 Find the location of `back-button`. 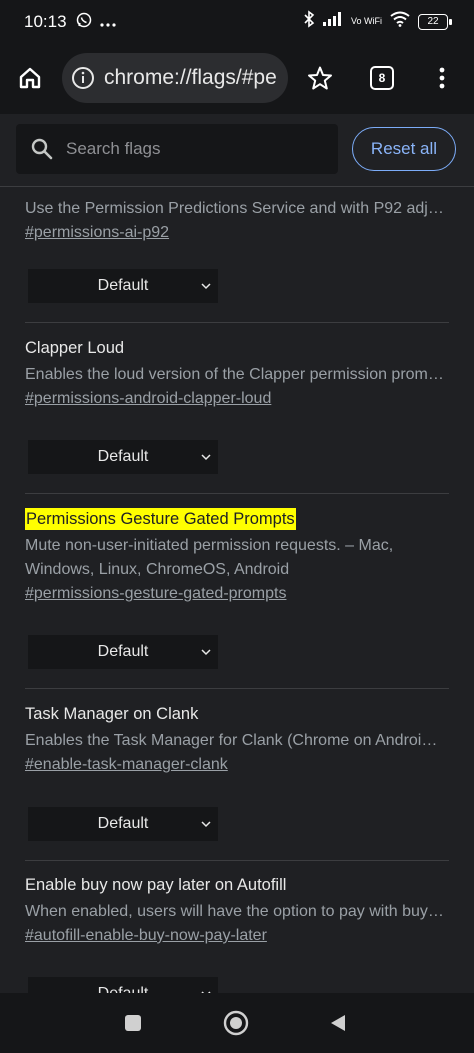

back-button is located at coordinates (338, 1023).